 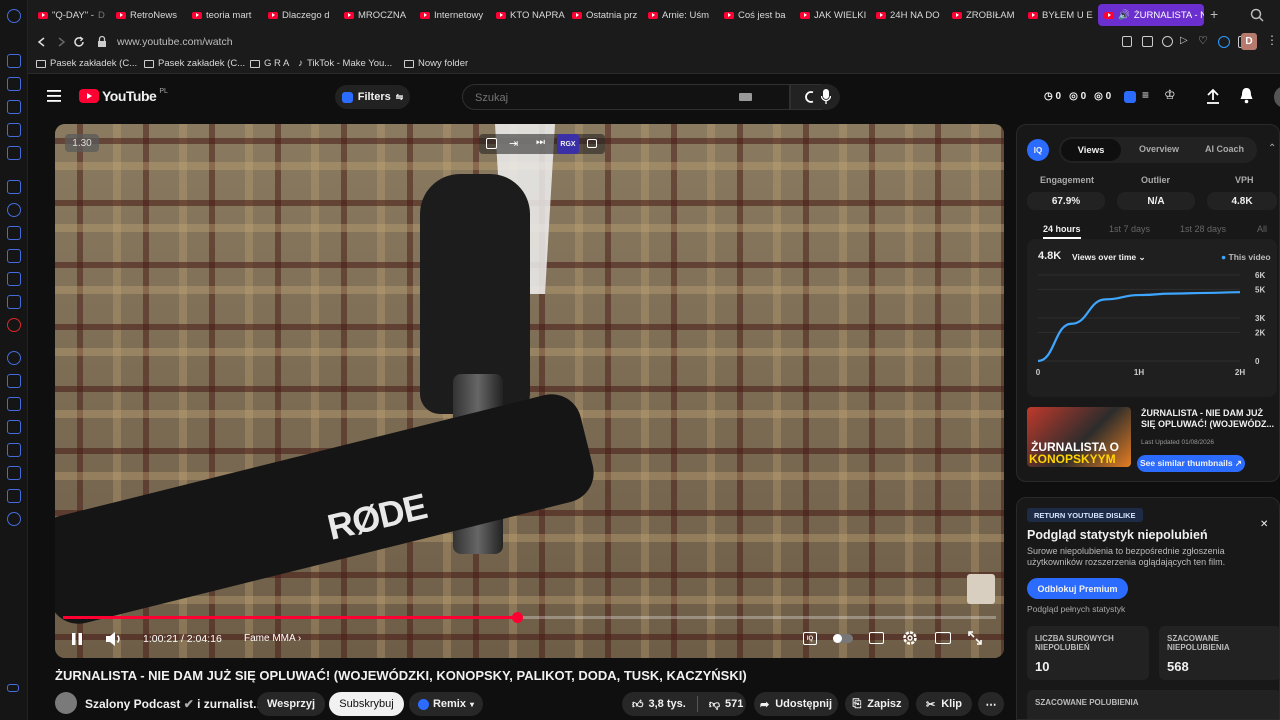 I want to click on x-icon, so click(x=14, y=279).